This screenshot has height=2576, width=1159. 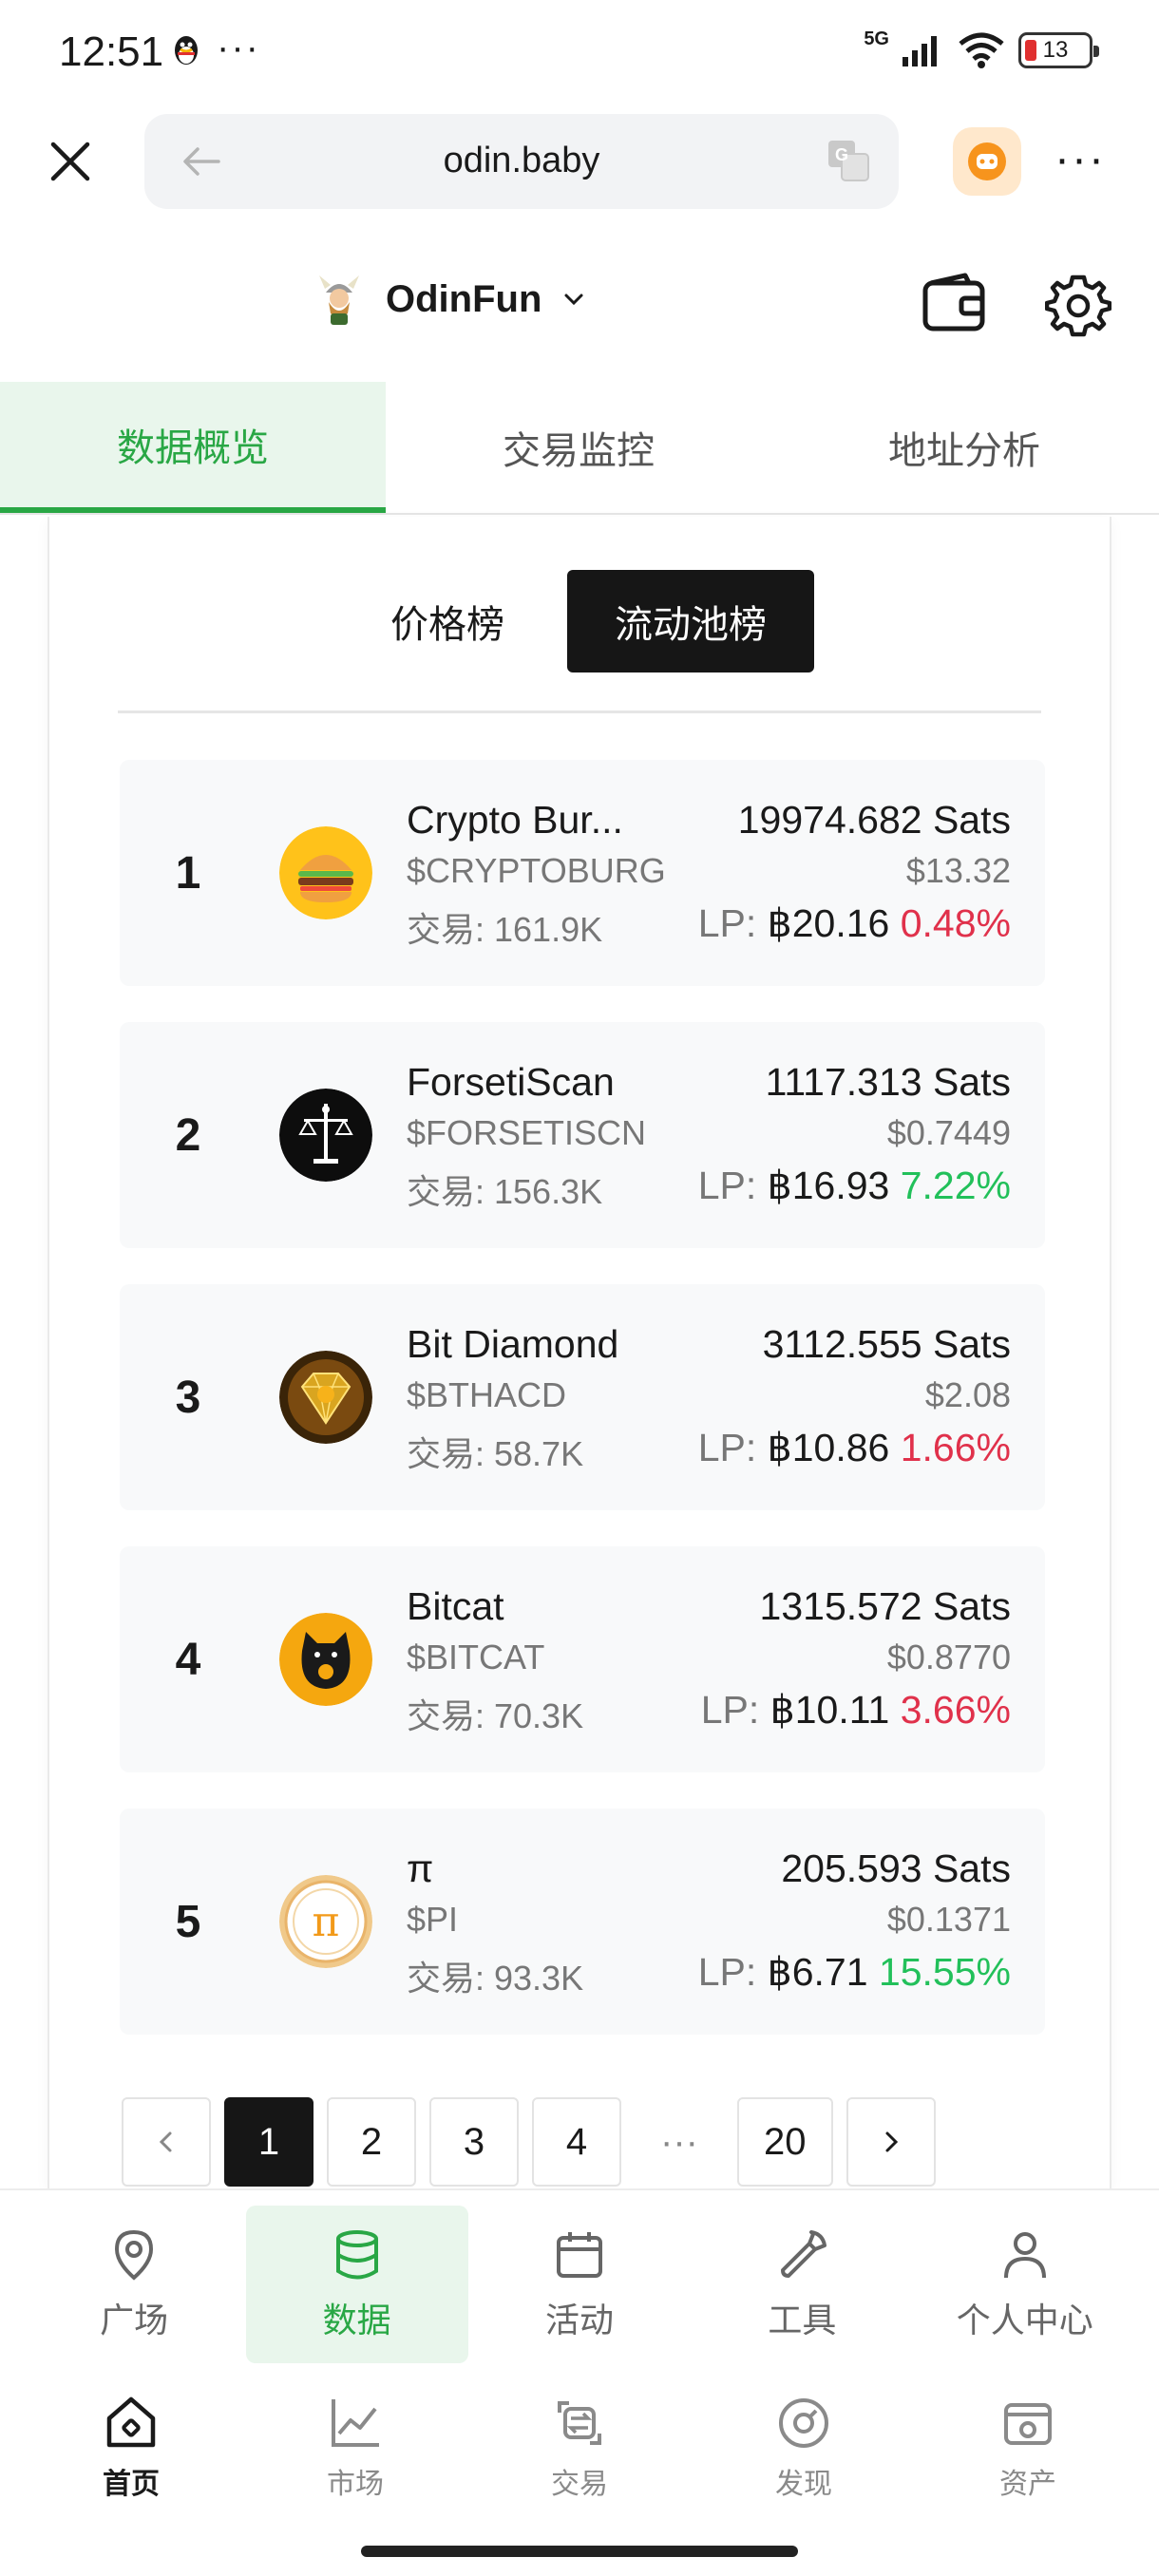 I want to click on nav-label: 广场, so click(x=134, y=2320).